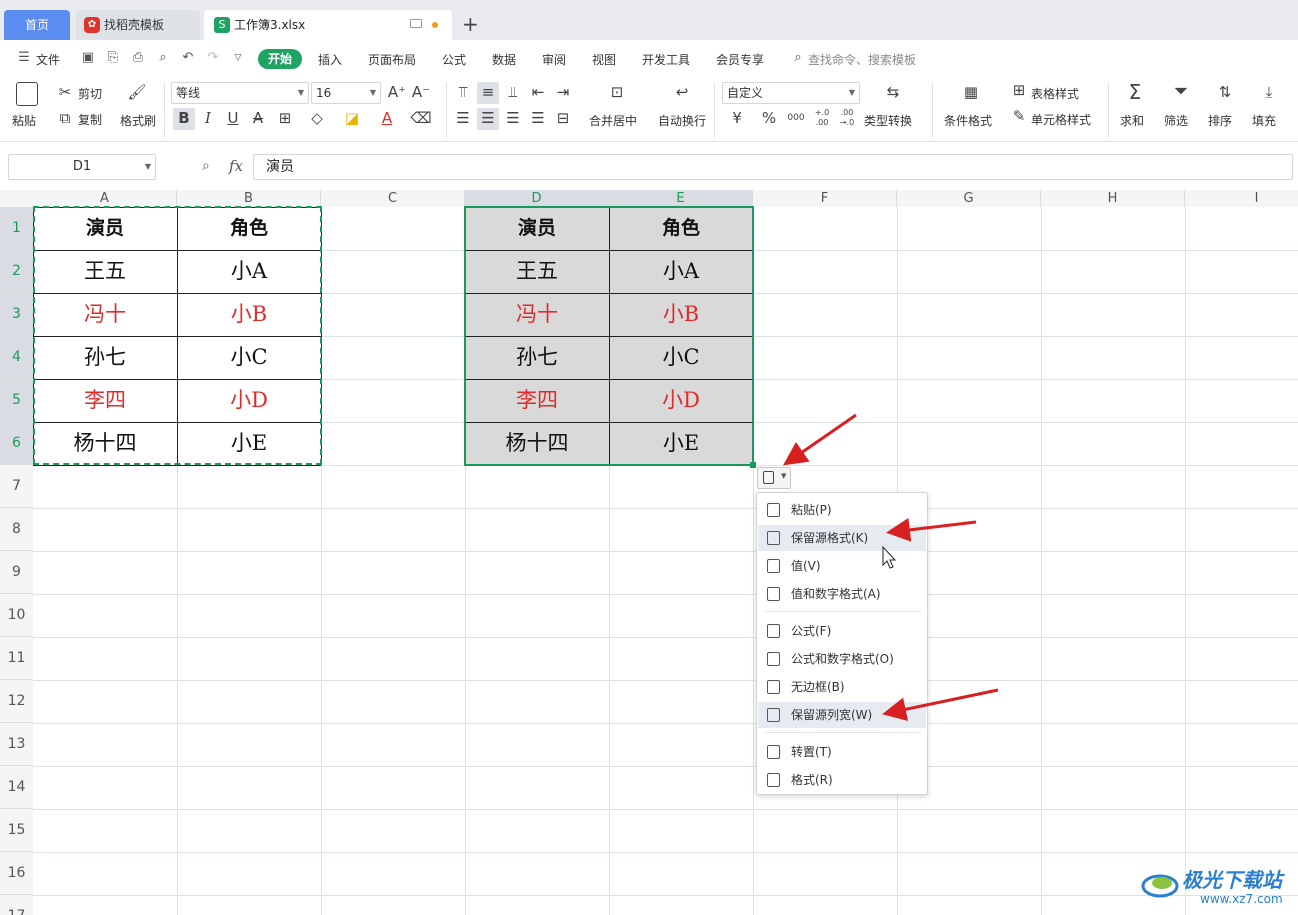  I want to click on mouse-cursor-icon, so click(889, 557).